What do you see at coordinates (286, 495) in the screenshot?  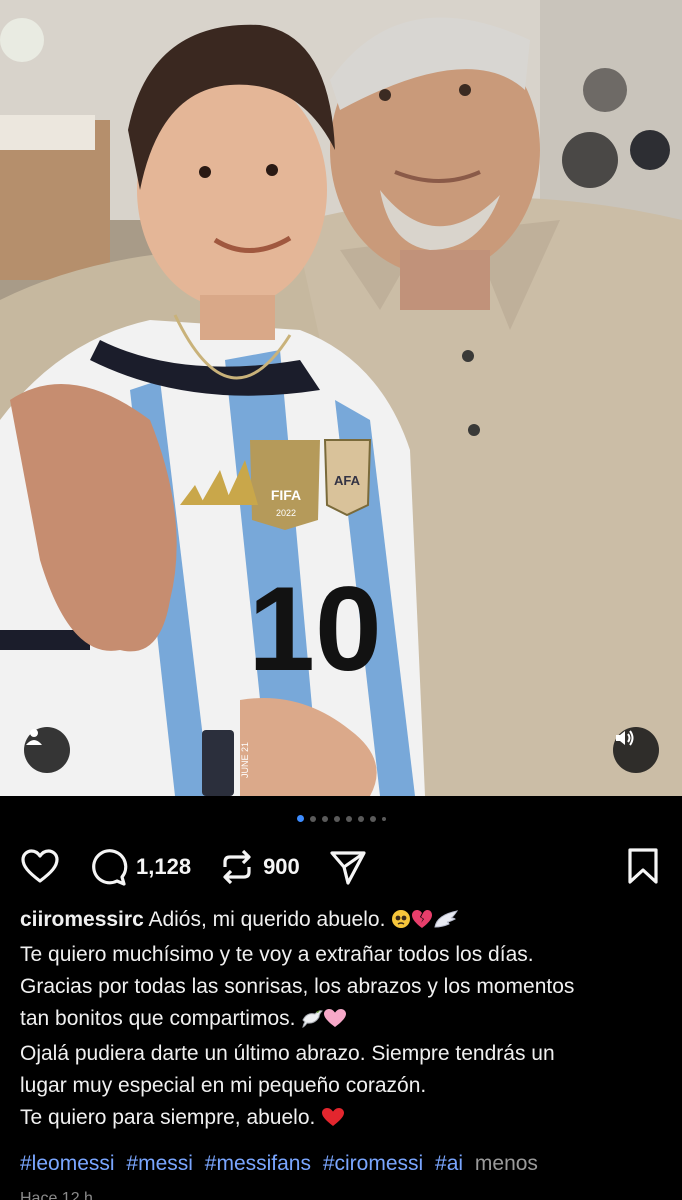 I see `badge-fifa-text: FIFA` at bounding box center [286, 495].